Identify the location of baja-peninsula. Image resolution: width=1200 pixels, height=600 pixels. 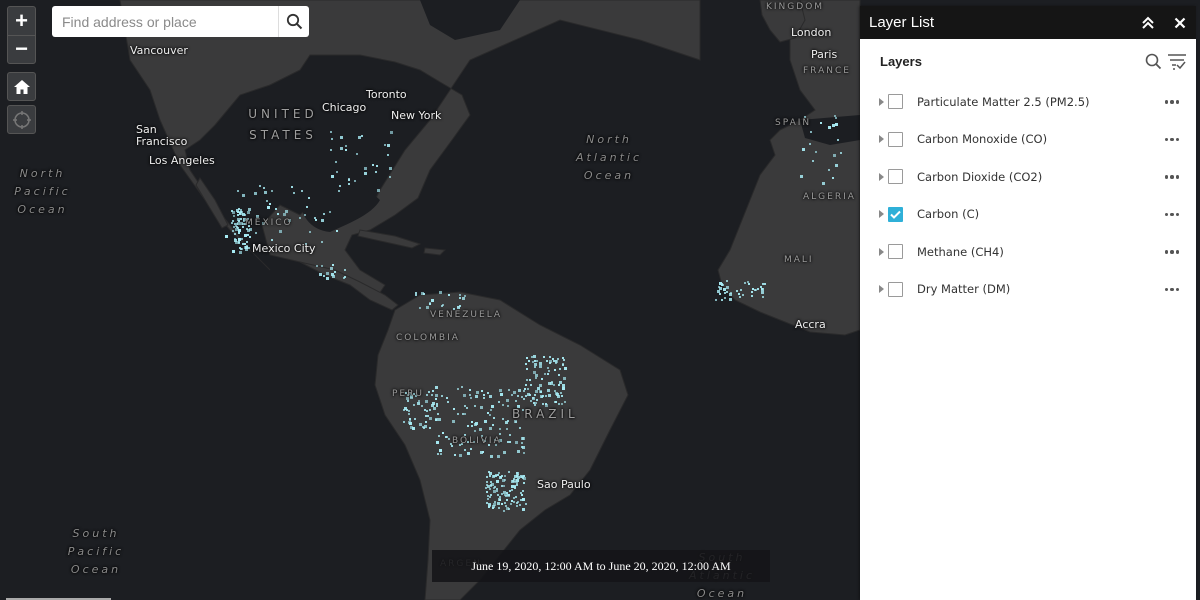
(212, 203).